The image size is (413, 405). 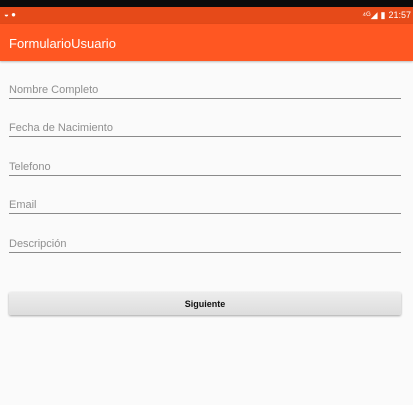 I want to click on fecha-nacimiento-field, so click(x=205, y=127).